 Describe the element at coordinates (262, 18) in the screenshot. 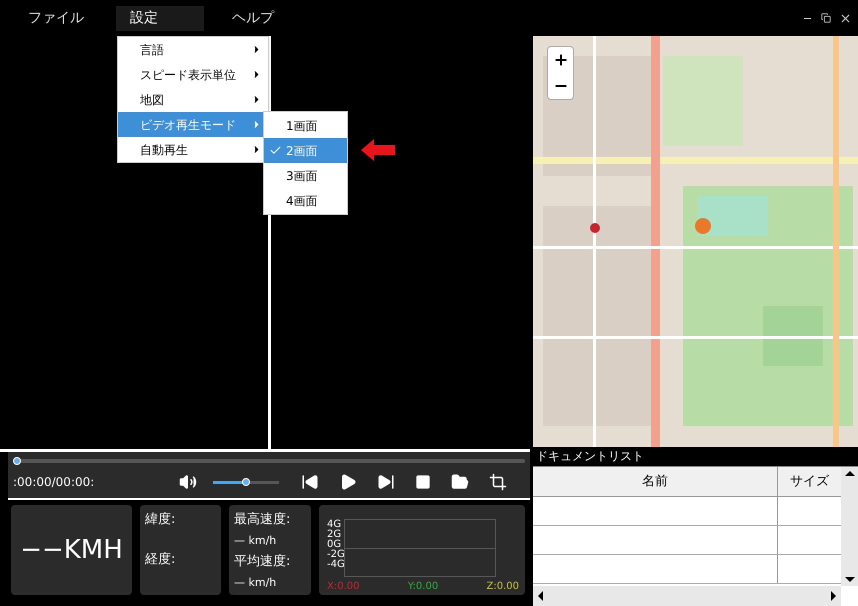

I see `menu-bar-item: ヘルプ` at that location.